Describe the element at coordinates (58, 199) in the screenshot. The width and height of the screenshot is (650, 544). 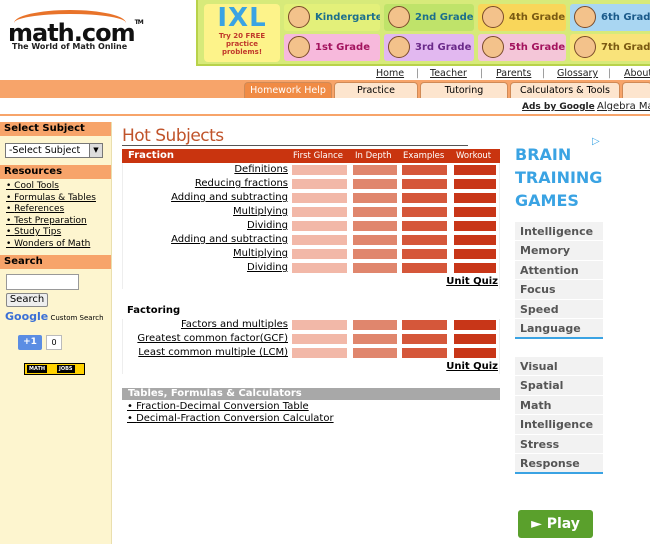
I see `resource-link-formulas: Formulas & Tables` at that location.